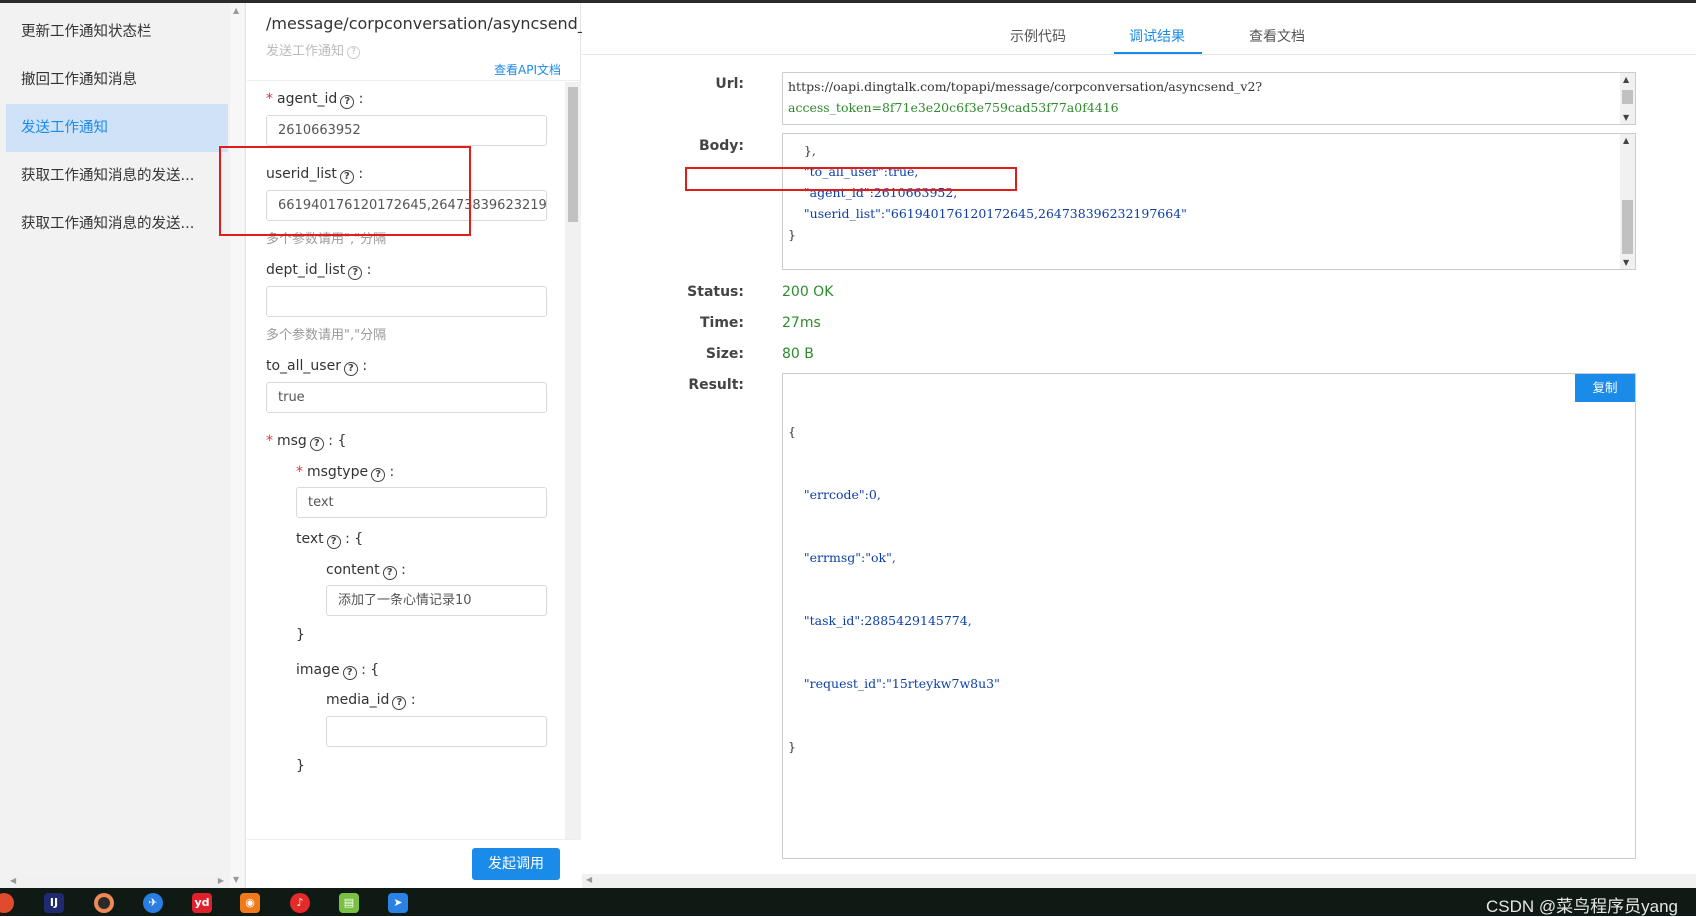 The height and width of the screenshot is (917, 1696). Describe the element at coordinates (345, 191) in the screenshot. I see `highlight-box-userid` at that location.